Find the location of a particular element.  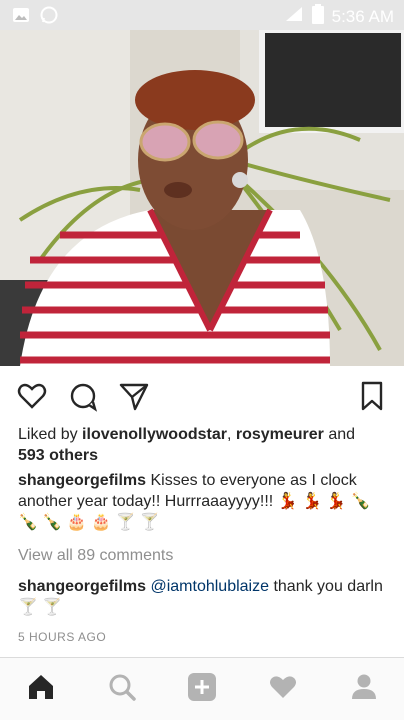

liker-2: rosymeurer is located at coordinates (280, 434).